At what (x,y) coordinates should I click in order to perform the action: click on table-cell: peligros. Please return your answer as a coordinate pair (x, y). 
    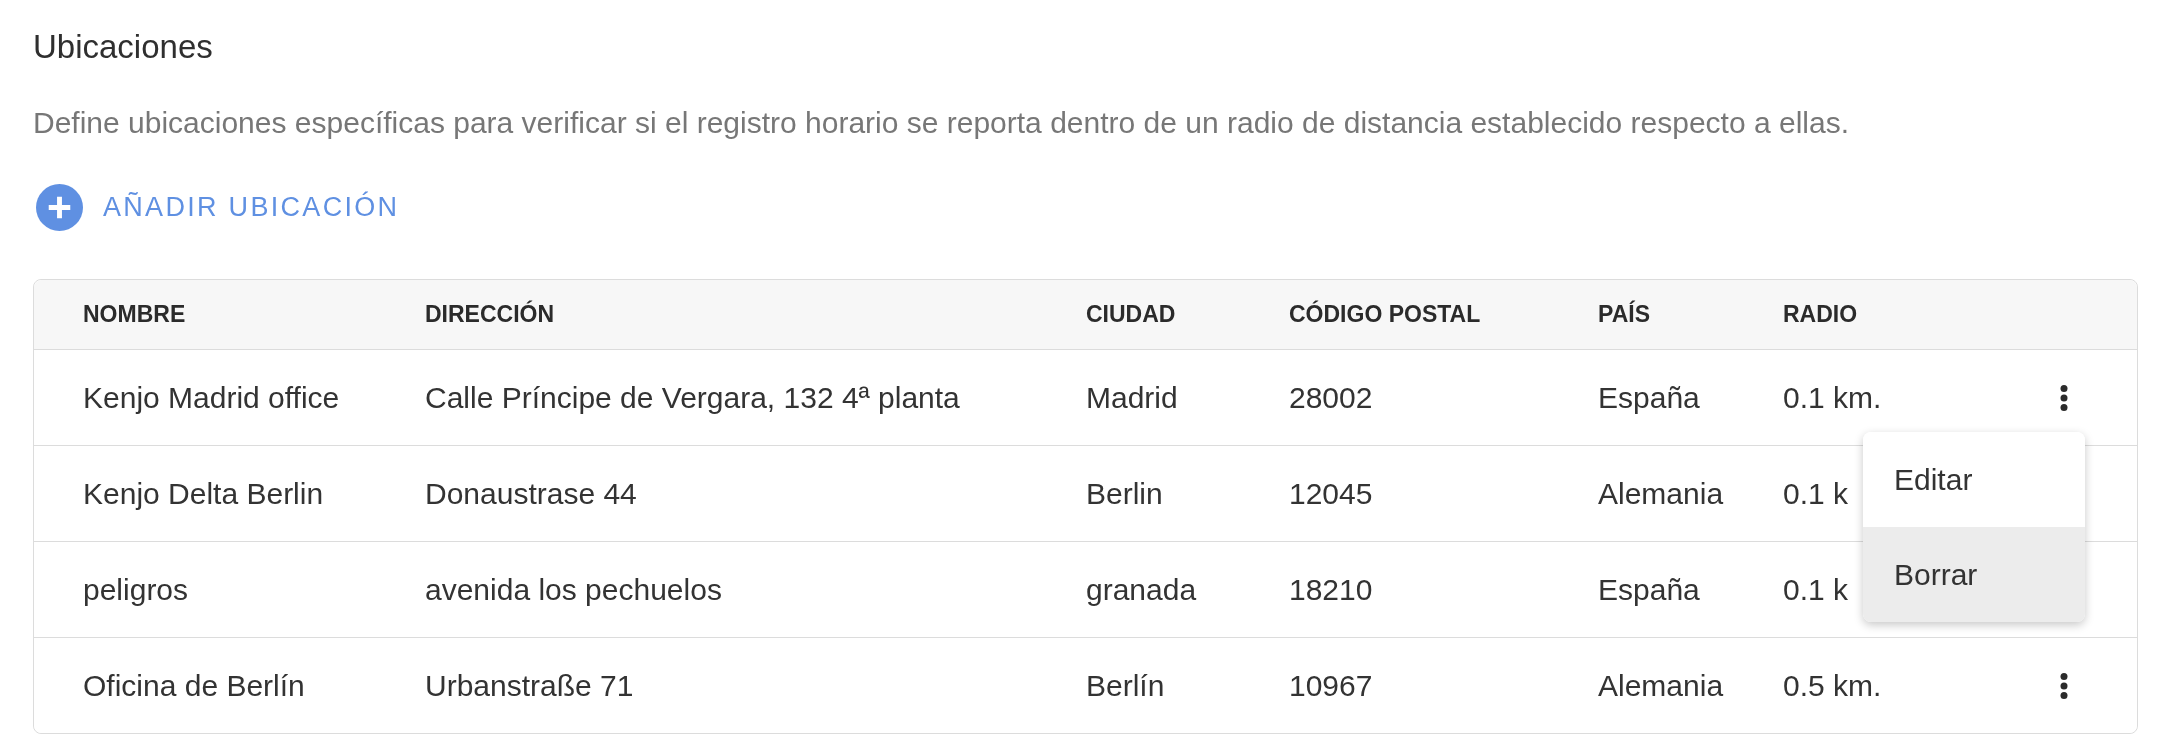
    Looking at the image, I should click on (136, 589).